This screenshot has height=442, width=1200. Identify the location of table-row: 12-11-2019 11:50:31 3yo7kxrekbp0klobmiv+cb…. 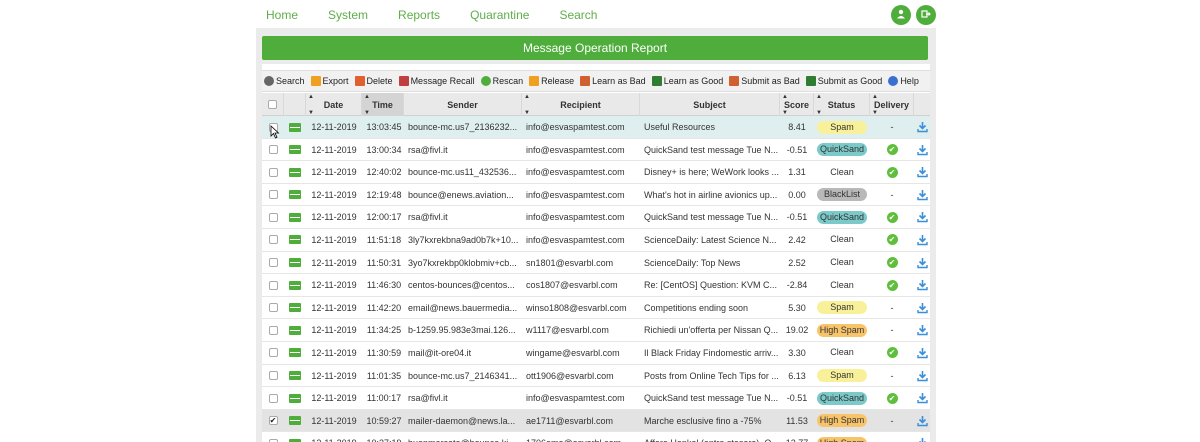
(596, 263).